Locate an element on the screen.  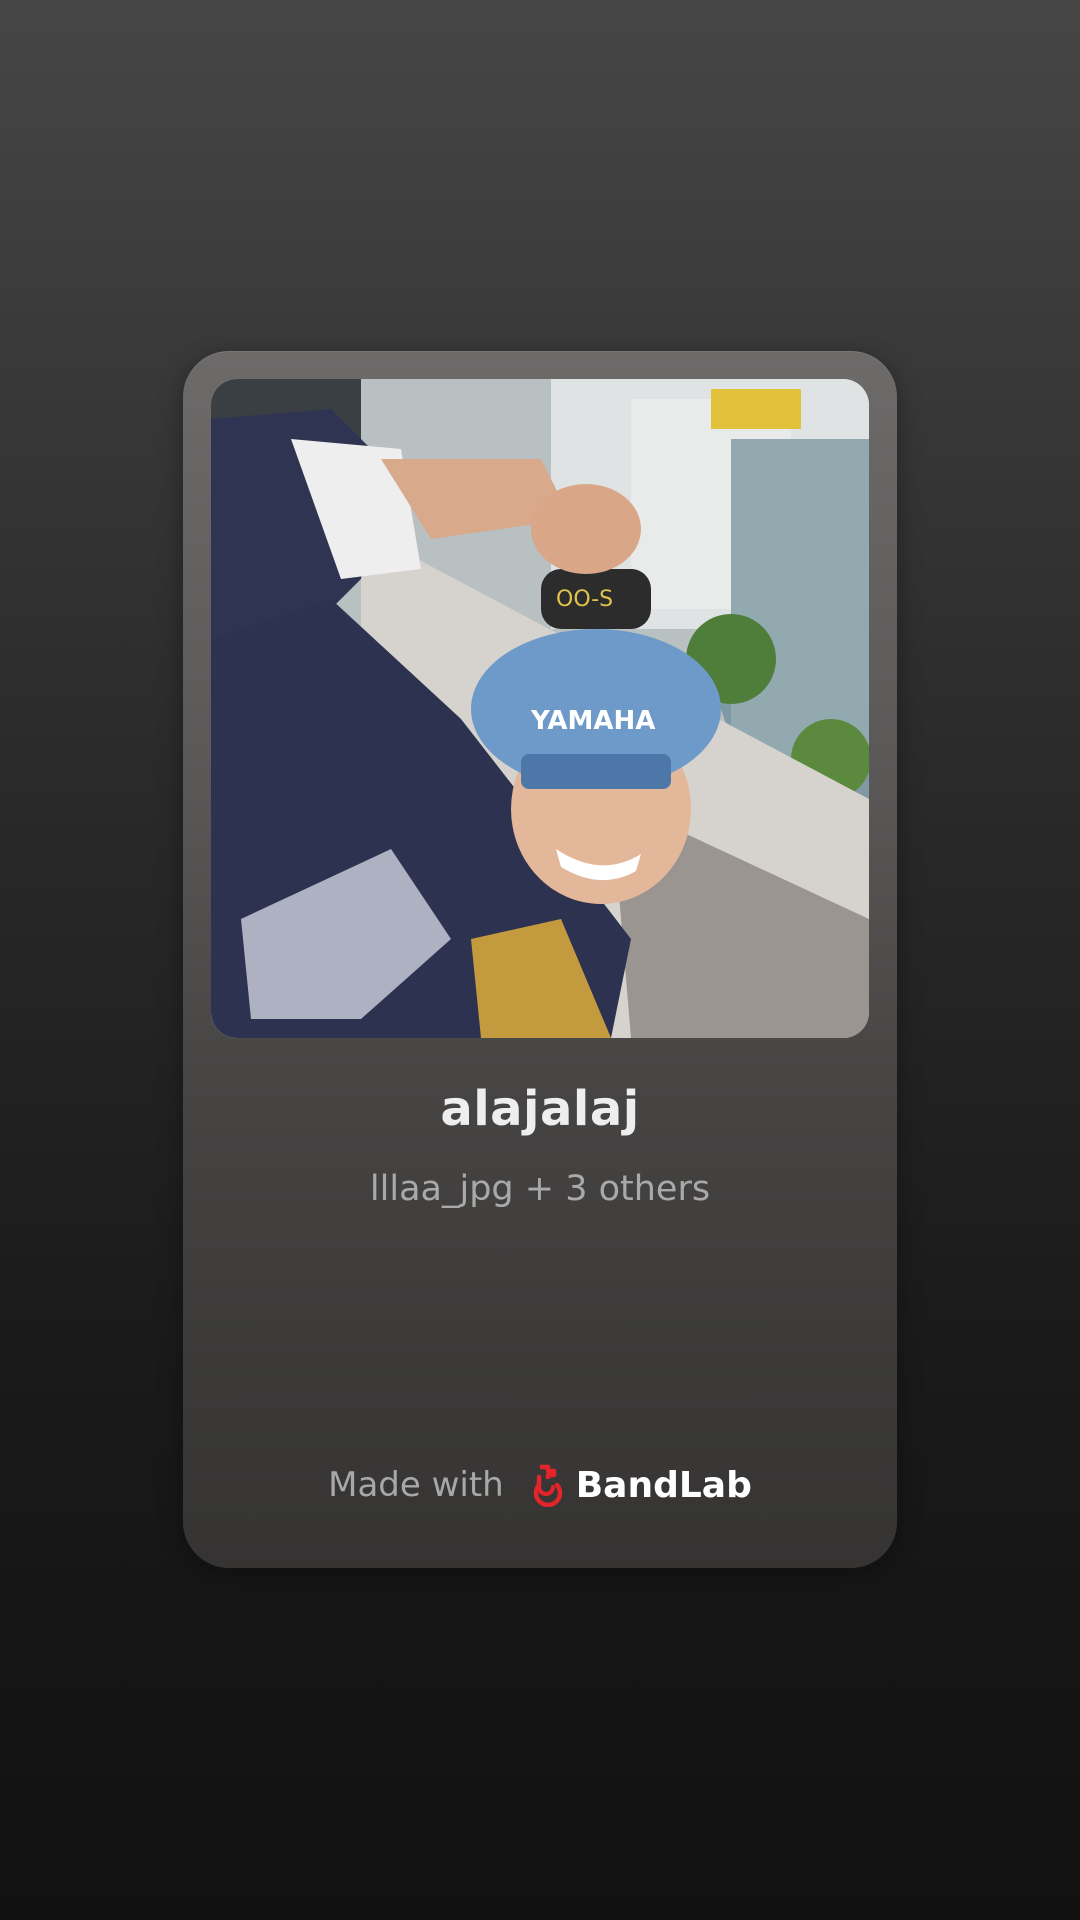
collaborators-text: lllaa_jpg + 3 others is located at coordinates (540, 1189).